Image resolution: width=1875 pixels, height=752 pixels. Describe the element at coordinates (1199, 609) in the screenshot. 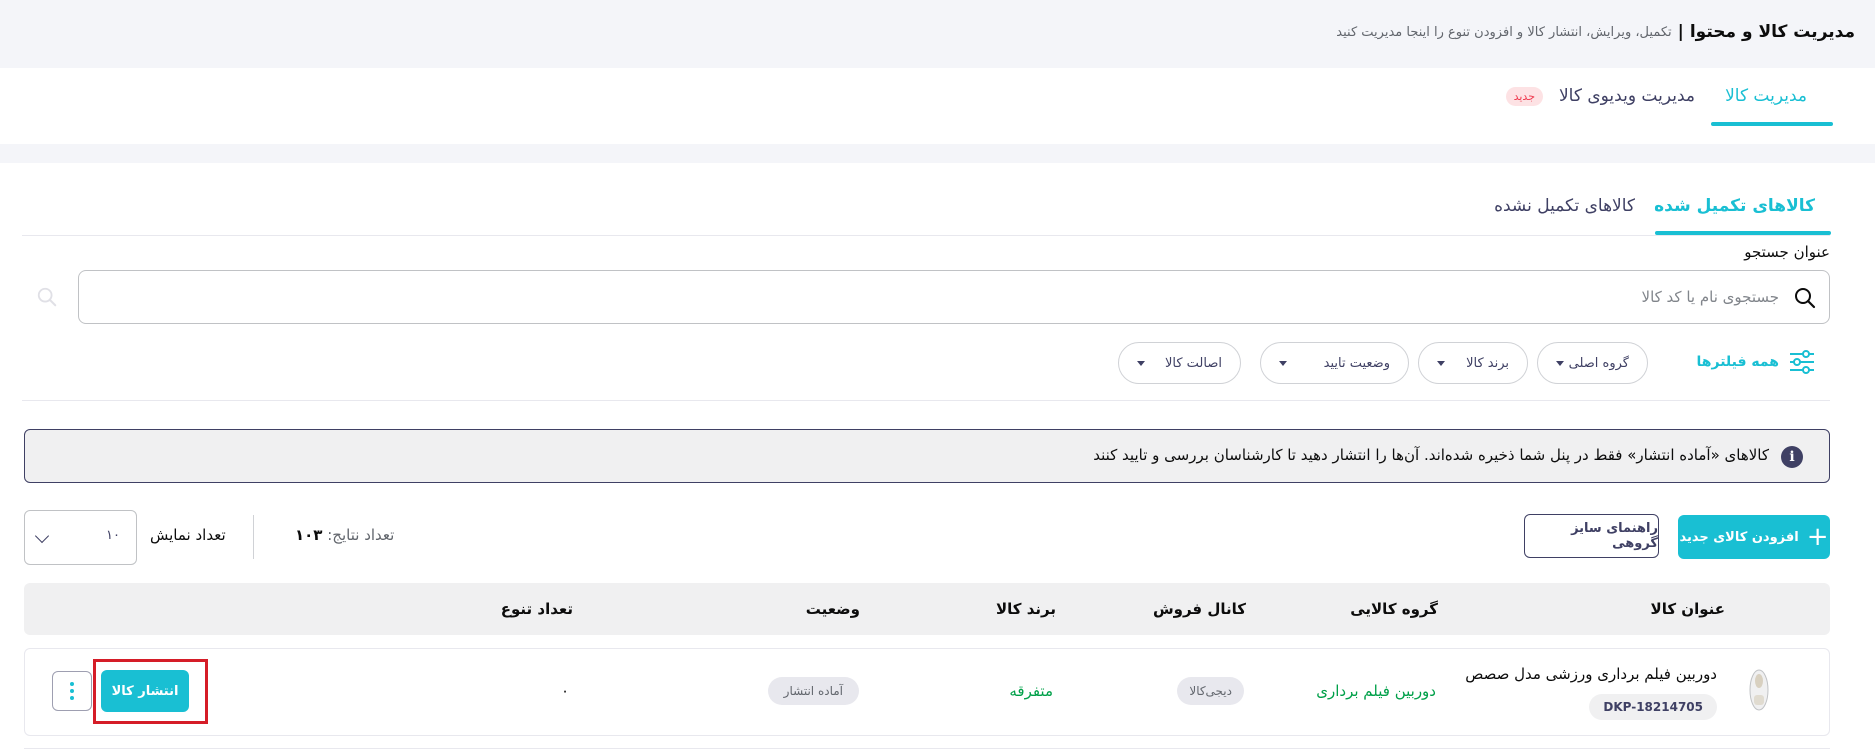

I see `column-header-channel: کانال فروش` at that location.